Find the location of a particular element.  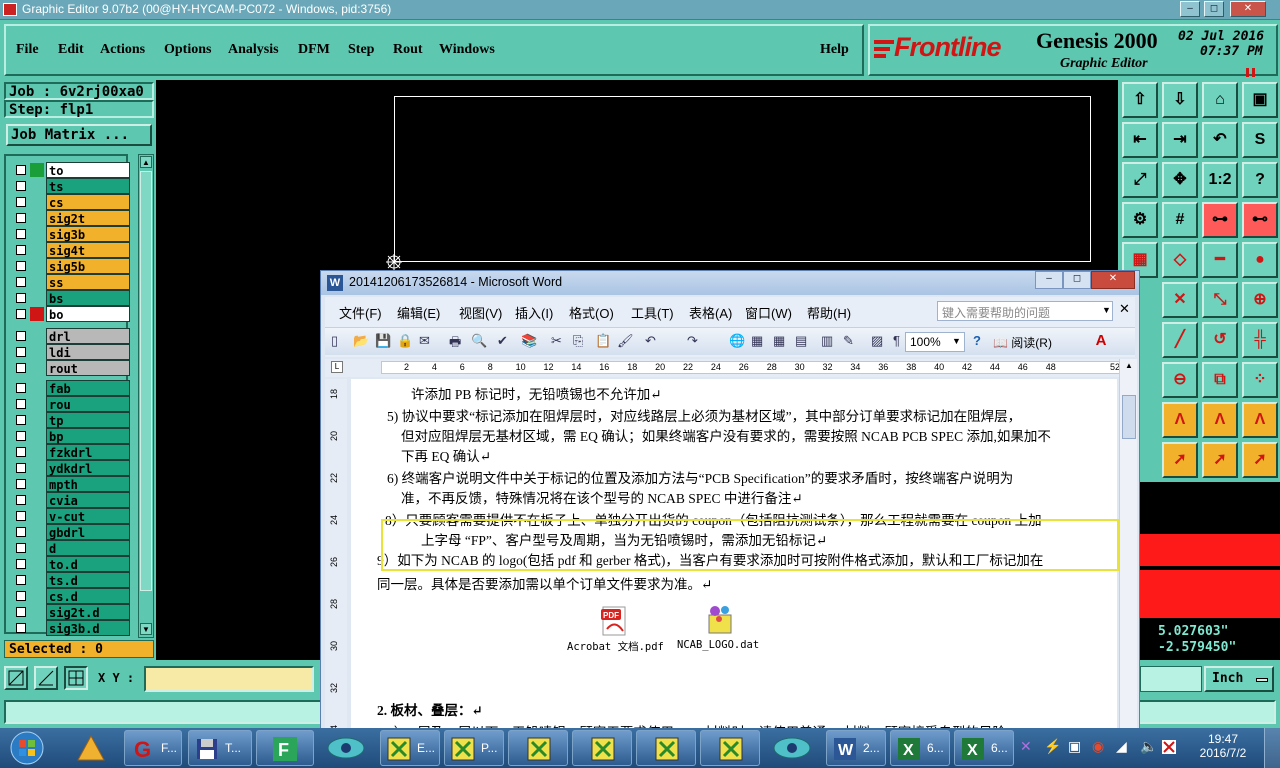

layer-scrollbar: ▲ ▼ is located at coordinates (146, 396).